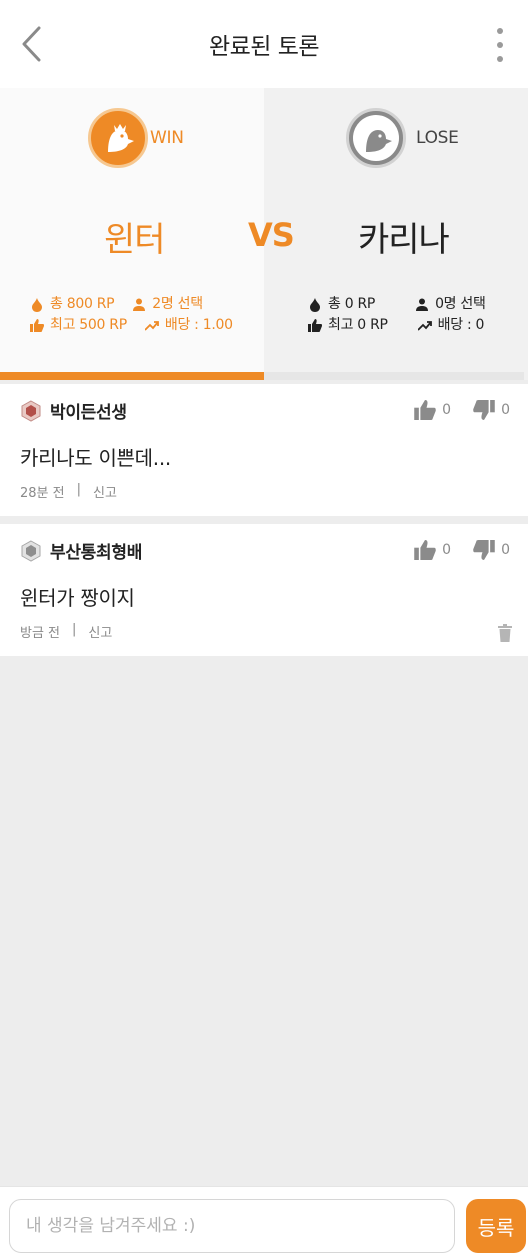 The height and width of the screenshot is (1256, 528). Describe the element at coordinates (500, 45) in the screenshot. I see `more-options-button` at that location.